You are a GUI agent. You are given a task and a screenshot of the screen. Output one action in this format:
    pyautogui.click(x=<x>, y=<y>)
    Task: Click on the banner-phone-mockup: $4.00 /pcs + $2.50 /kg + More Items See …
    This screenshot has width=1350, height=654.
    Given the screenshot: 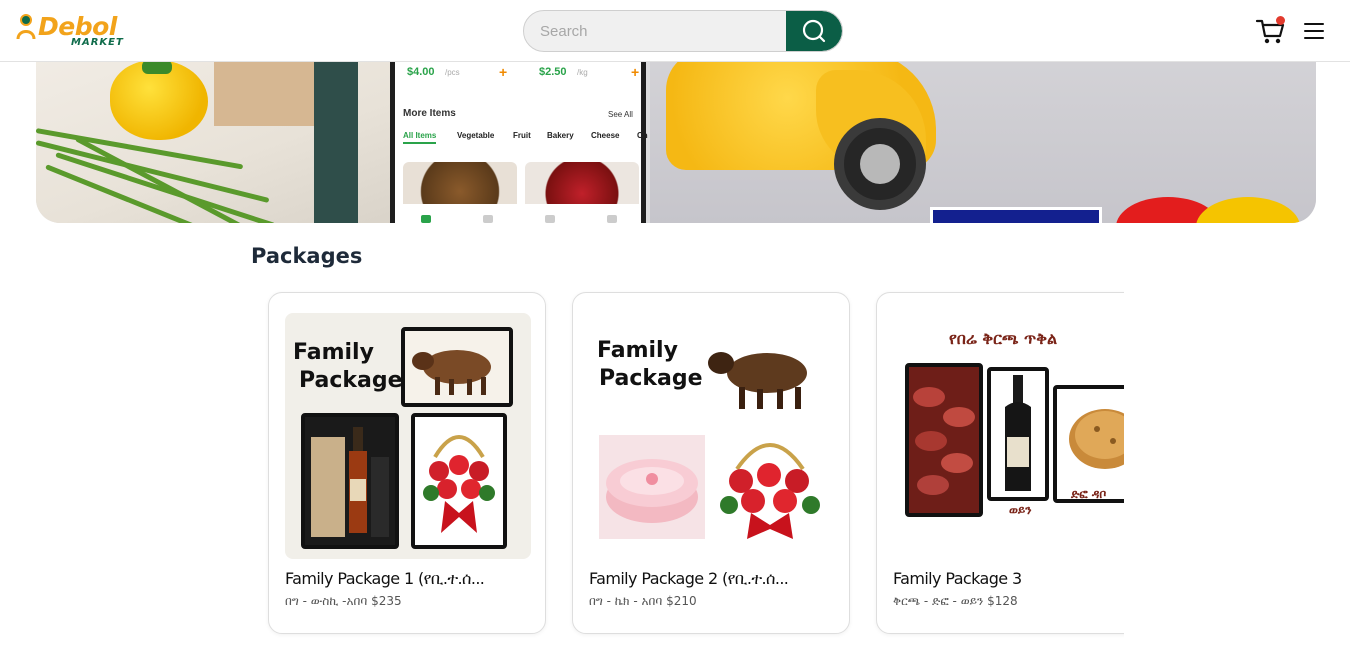 What is the action you would take?
    pyautogui.click(x=519, y=131)
    